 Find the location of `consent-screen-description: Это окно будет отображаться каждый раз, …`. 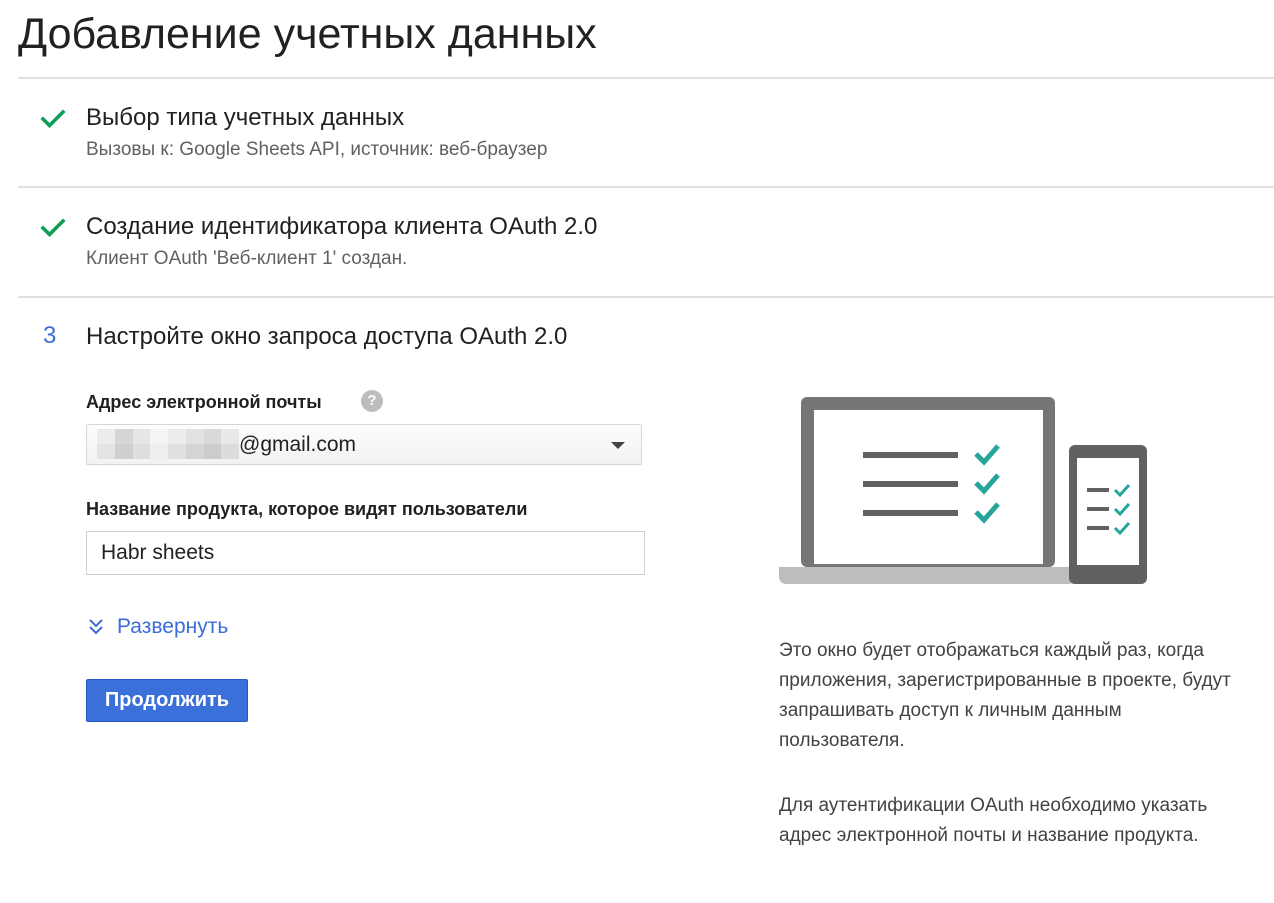

consent-screen-description: Это окно будет отображаться каждый раз, … is located at coordinates (1005, 695).